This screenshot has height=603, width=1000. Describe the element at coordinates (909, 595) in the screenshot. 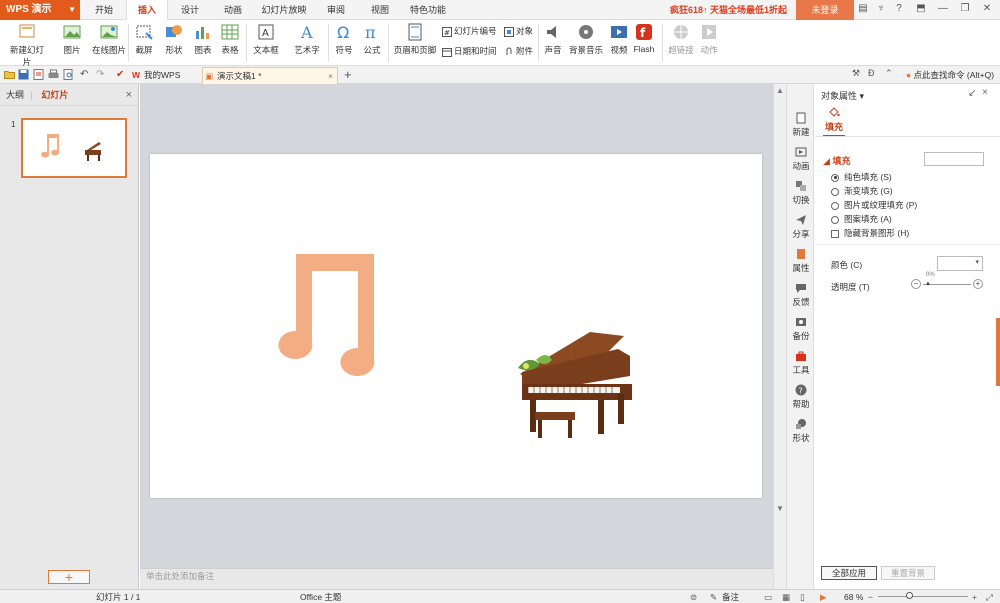

I see `zoom-thumb` at that location.